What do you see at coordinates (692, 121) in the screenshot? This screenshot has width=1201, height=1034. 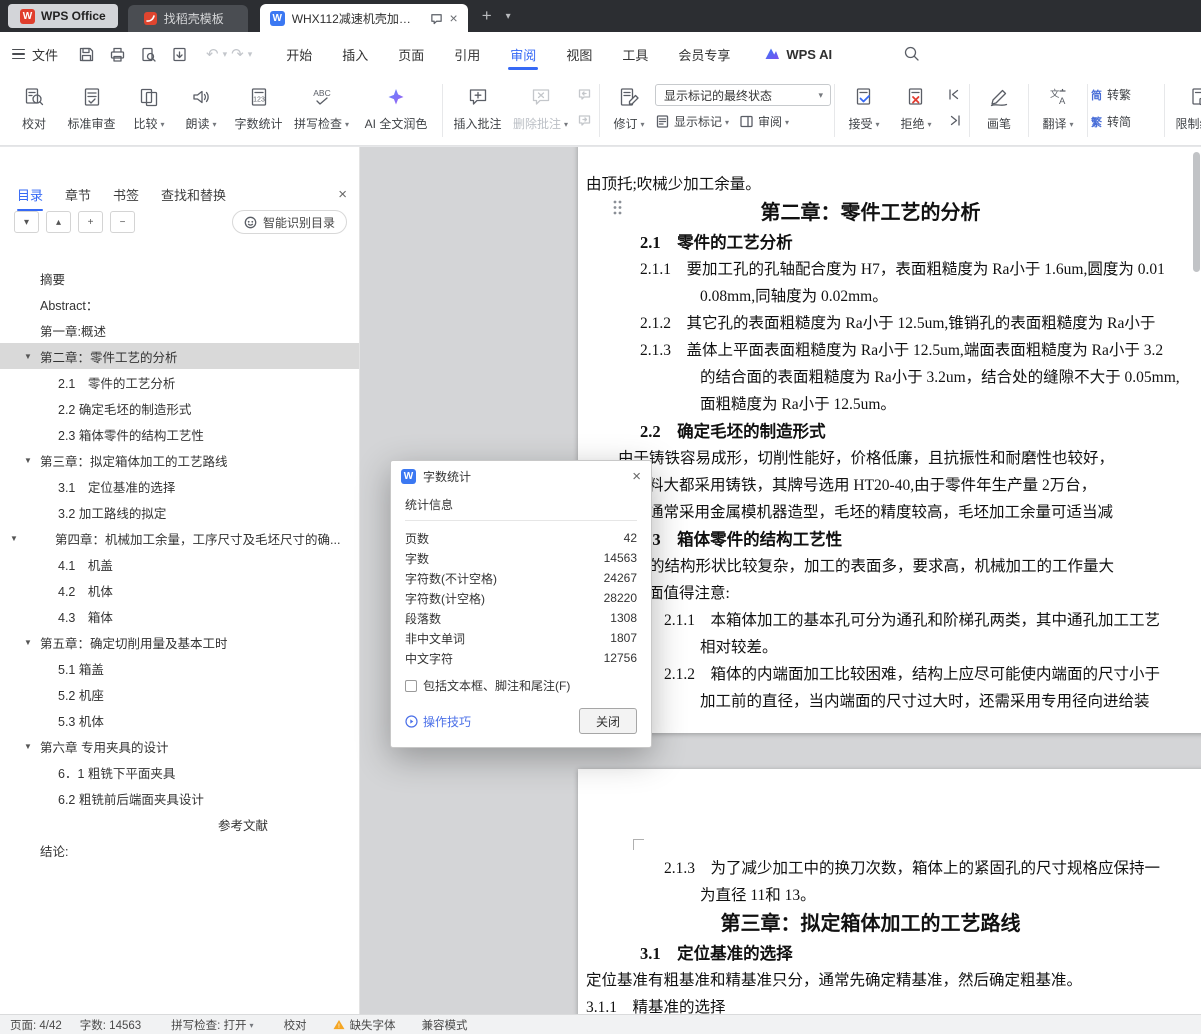 I see `show-markup-button: 显示标记` at bounding box center [692, 121].